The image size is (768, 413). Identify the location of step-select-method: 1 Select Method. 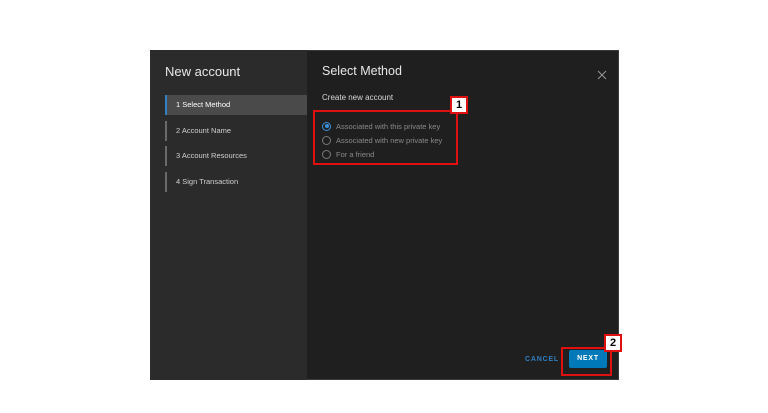
(236, 105).